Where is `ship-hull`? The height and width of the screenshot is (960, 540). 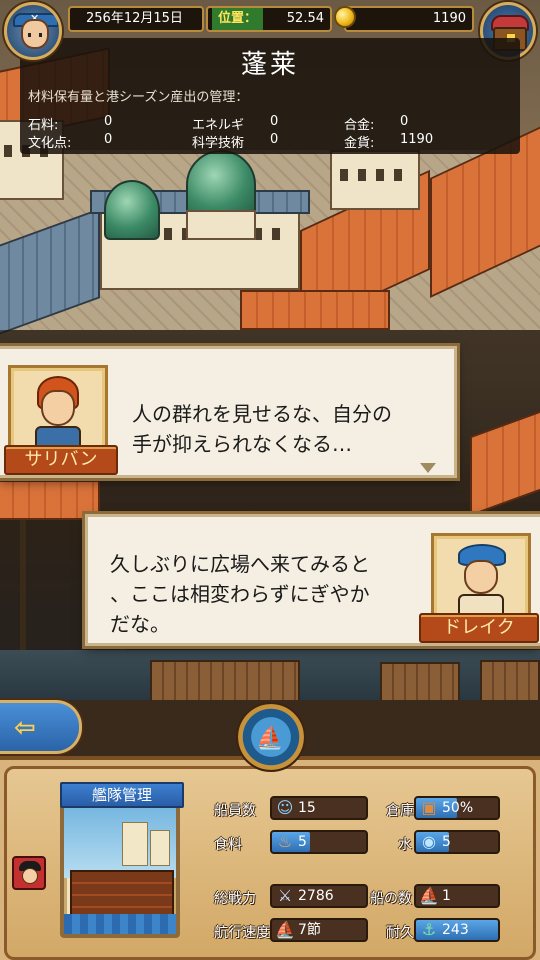
ship-hull is located at coordinates (122, 894).